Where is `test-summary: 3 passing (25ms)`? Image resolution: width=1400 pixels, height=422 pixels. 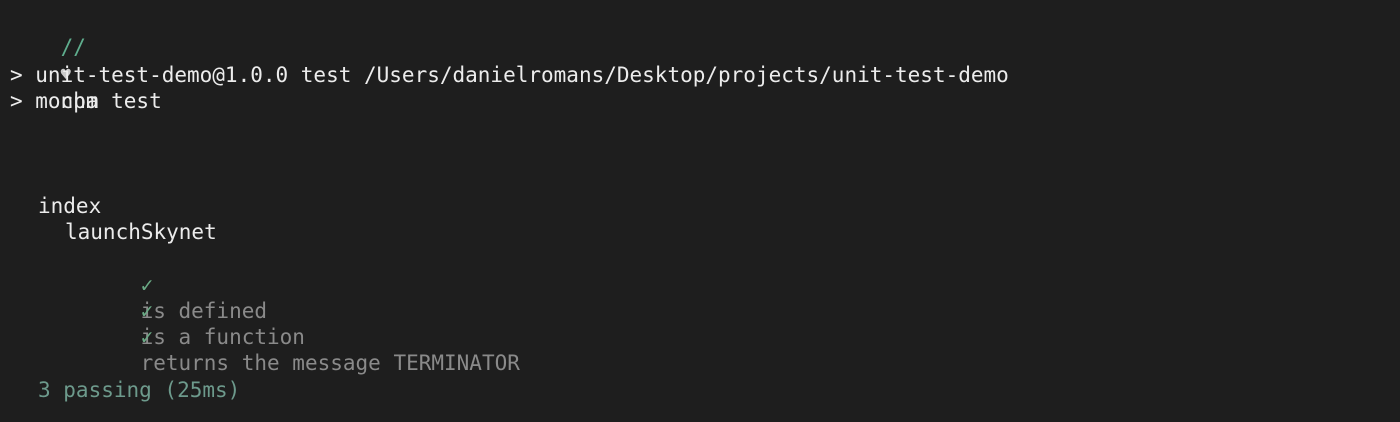
test-summary: 3 passing (25ms) is located at coordinates (139, 390).